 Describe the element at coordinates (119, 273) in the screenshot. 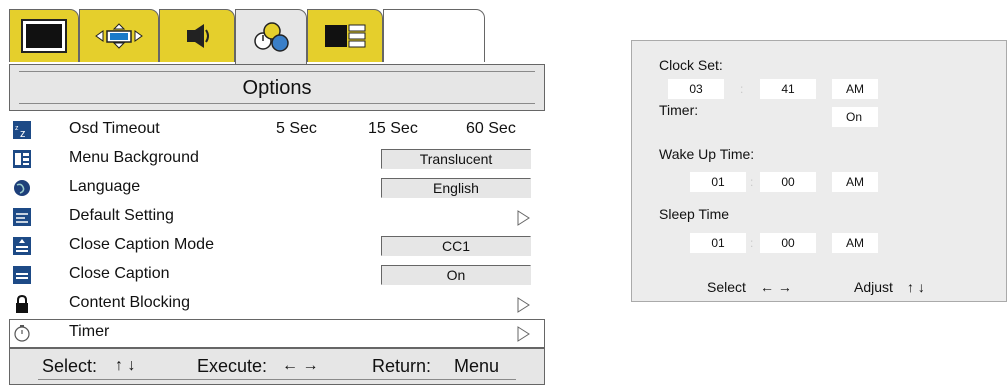

I see `menu-item-label: Close Caption` at that location.